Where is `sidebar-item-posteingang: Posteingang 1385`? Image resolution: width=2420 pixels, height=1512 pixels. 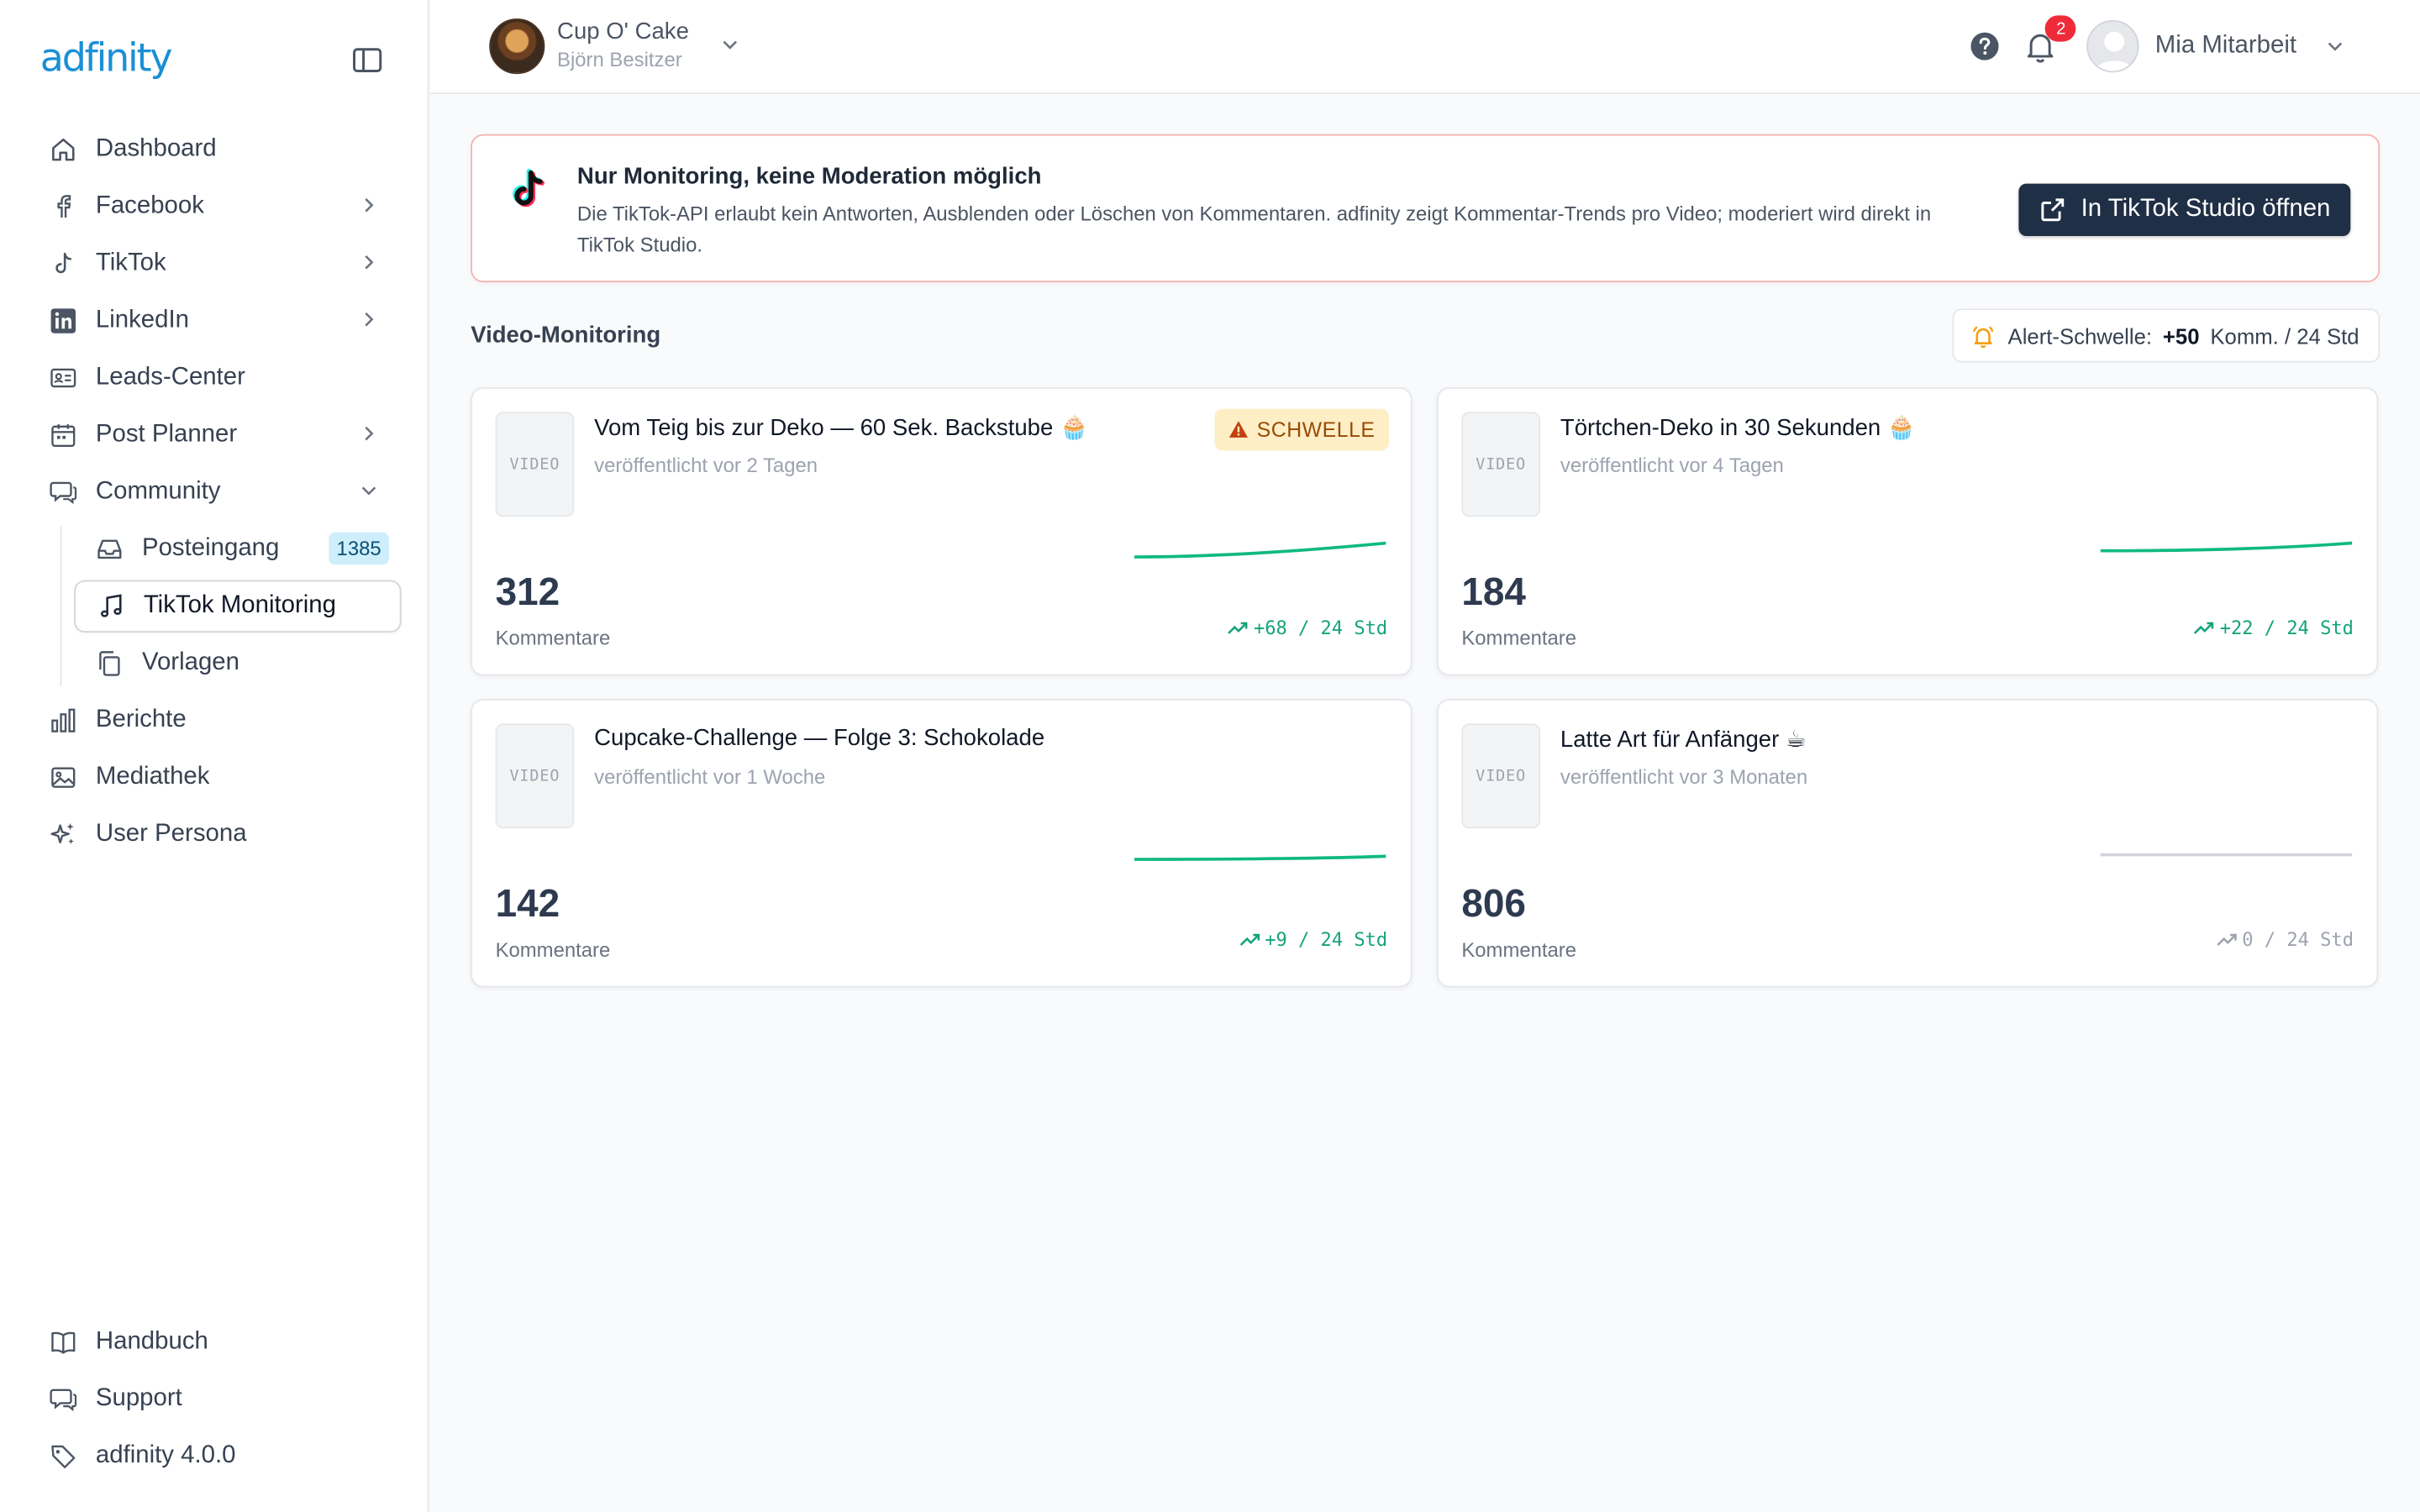
sidebar-item-posteingang: Posteingang 1385 is located at coordinates (238, 548).